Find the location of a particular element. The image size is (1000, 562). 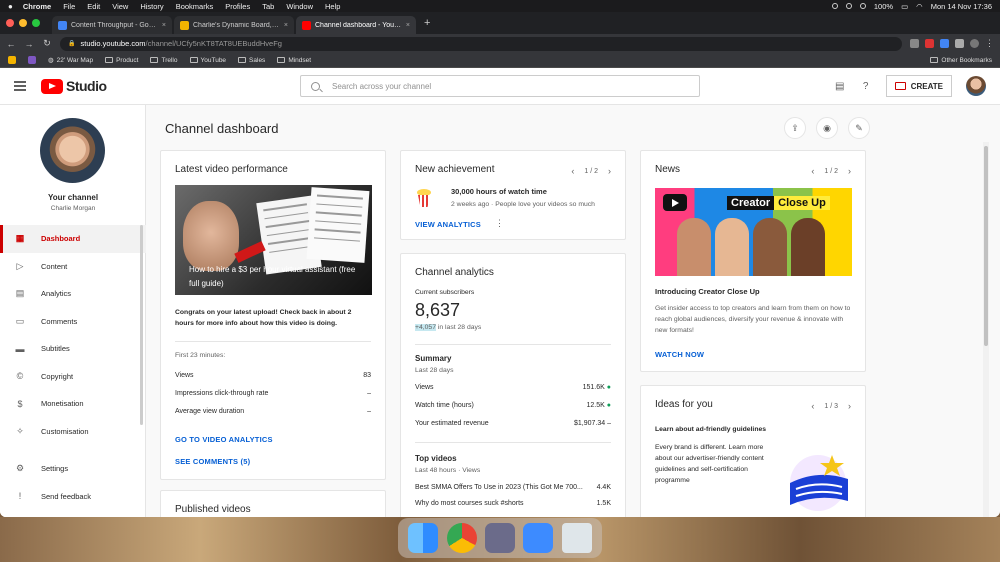

wifi-icon: ◠ is located at coordinates (919, 6).